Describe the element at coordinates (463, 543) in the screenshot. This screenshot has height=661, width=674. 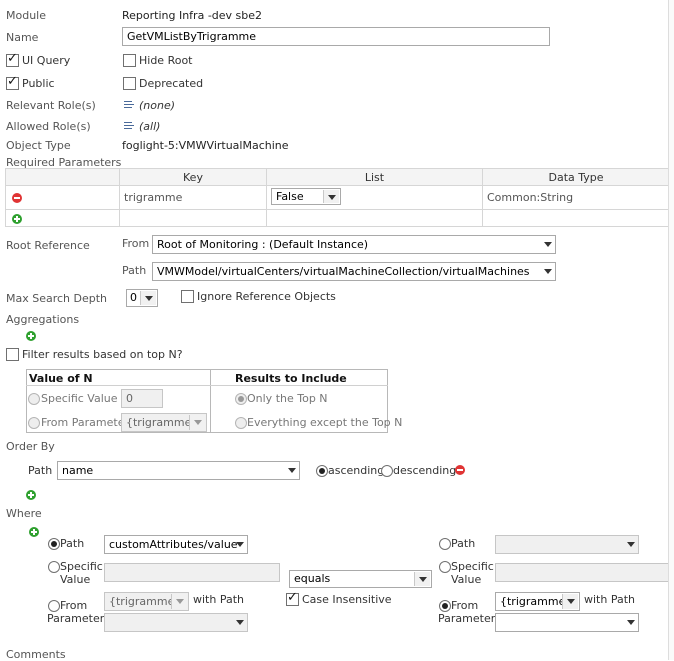
I see `right-path-label: Path` at that location.